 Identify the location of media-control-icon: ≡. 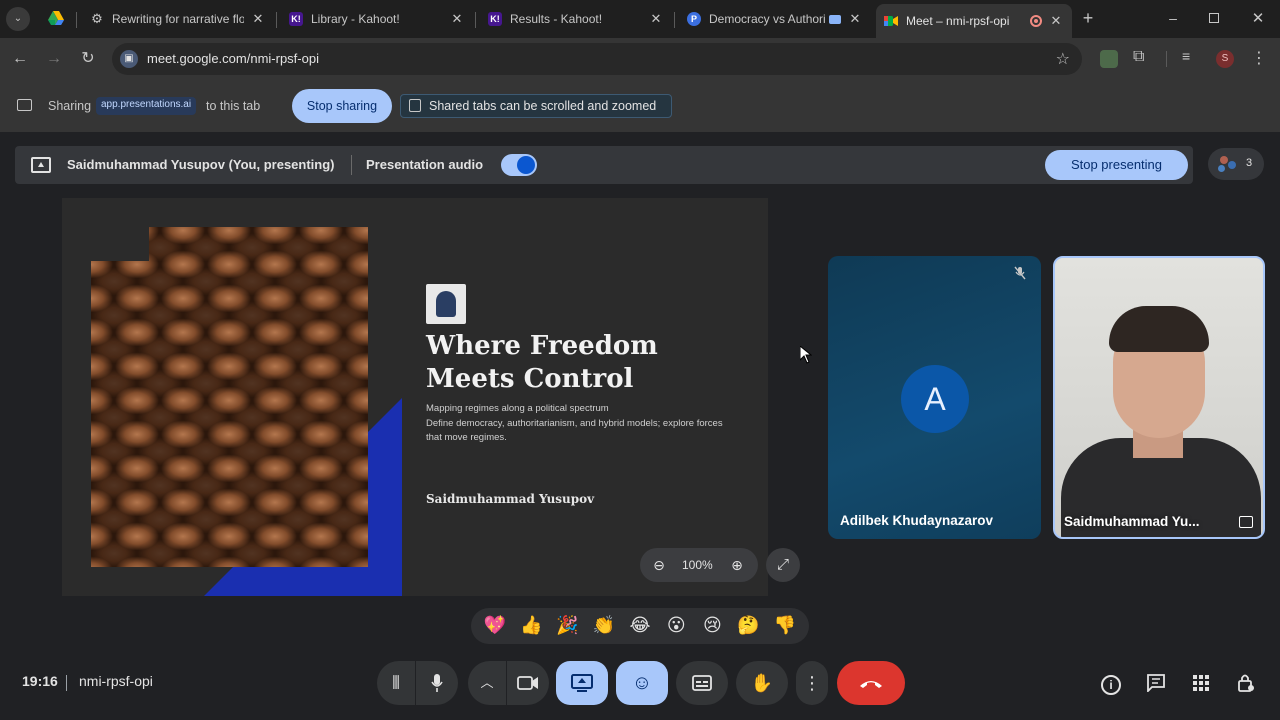
(1191, 58).